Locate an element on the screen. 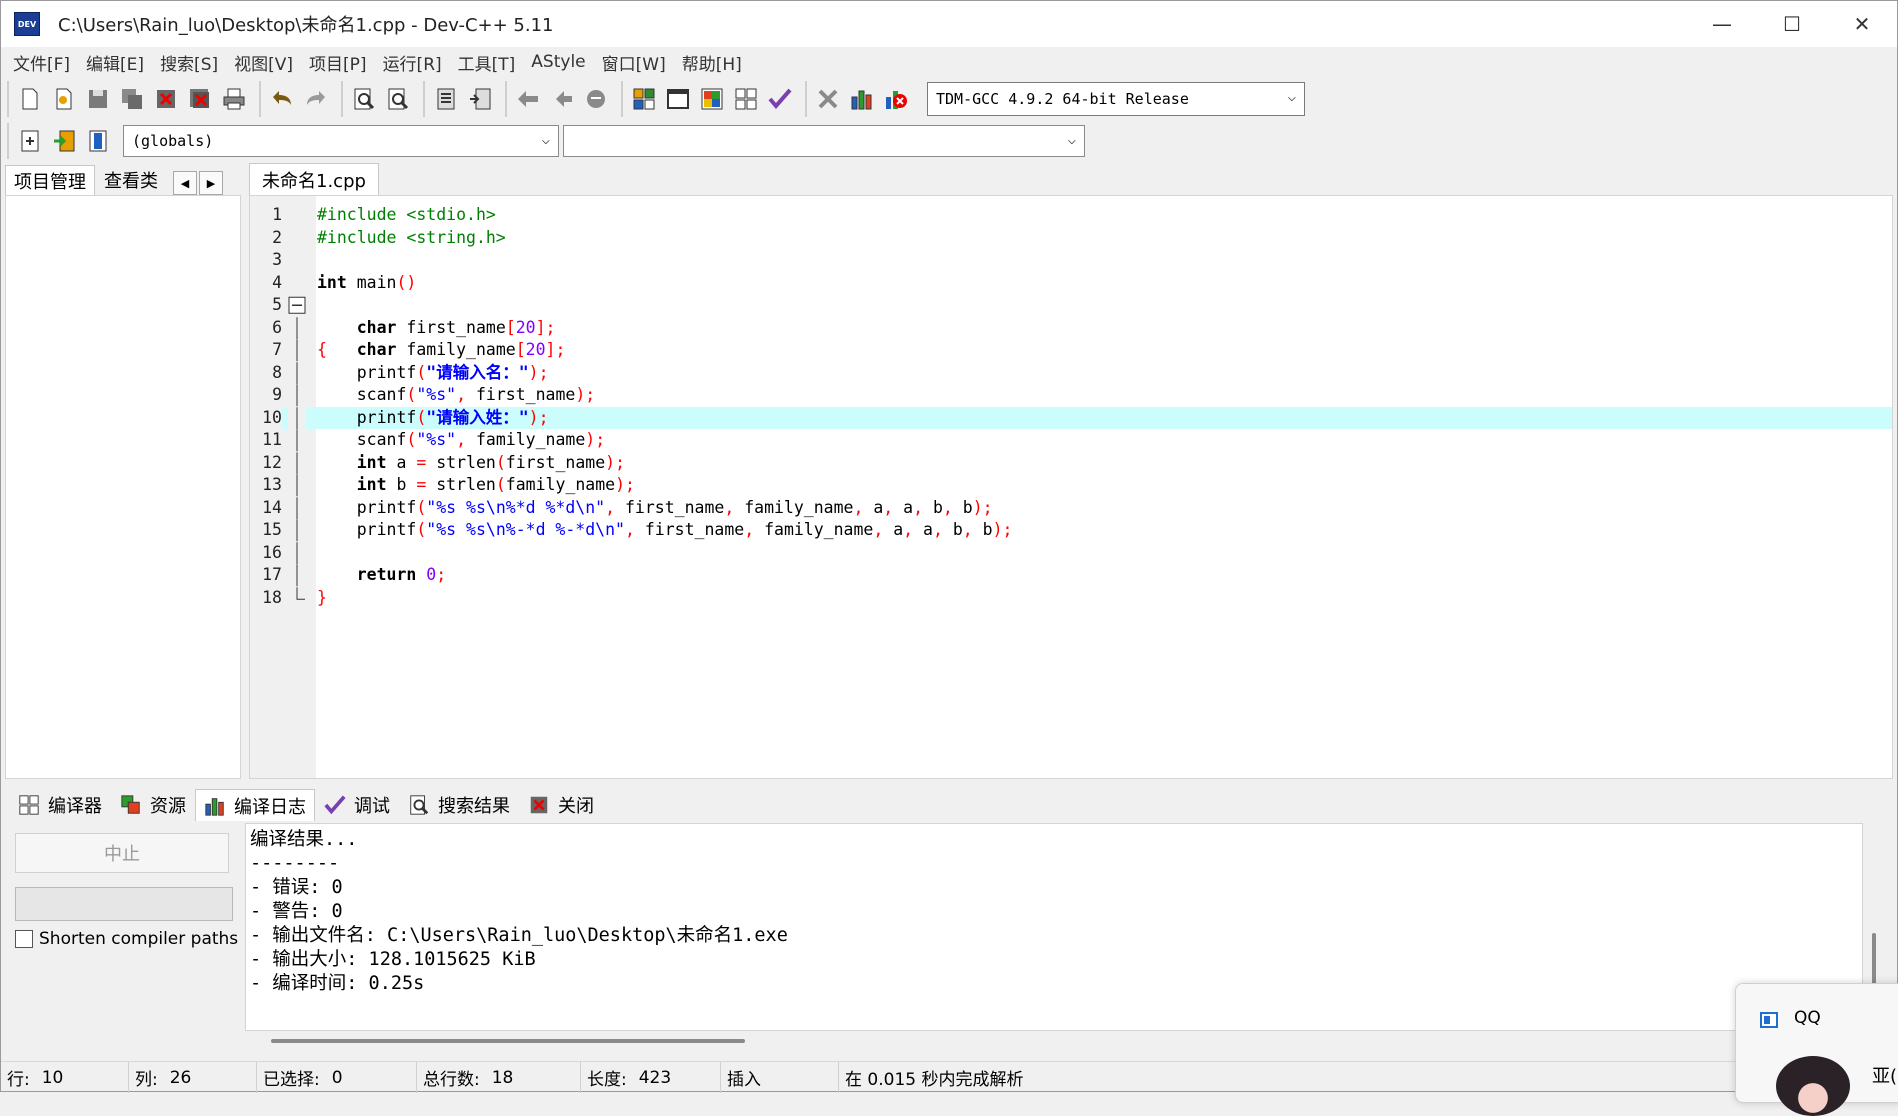 The width and height of the screenshot is (1898, 1116). code-token: "%s %s\n%*d %*d\n" is located at coordinates (516, 507).